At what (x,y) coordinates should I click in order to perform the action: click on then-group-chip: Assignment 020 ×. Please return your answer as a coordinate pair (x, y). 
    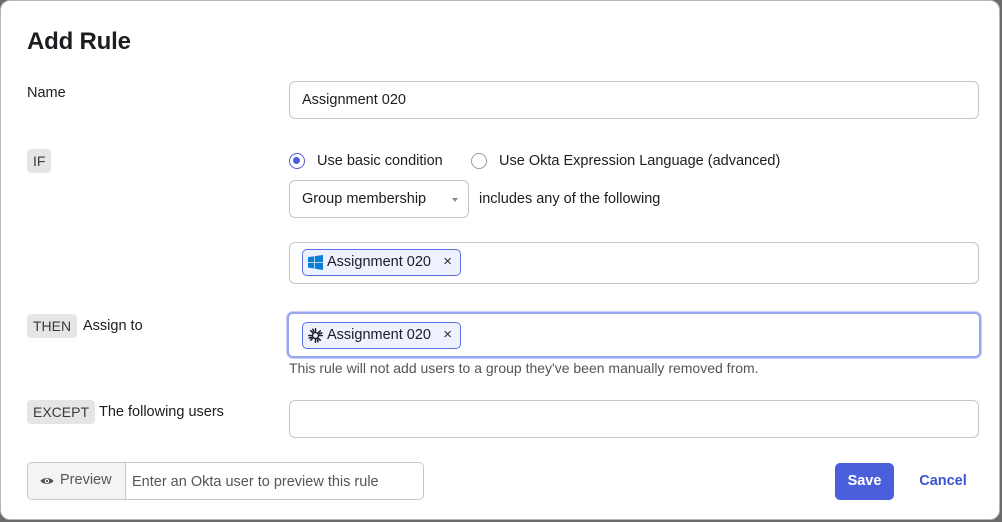
    Looking at the image, I should click on (381, 335).